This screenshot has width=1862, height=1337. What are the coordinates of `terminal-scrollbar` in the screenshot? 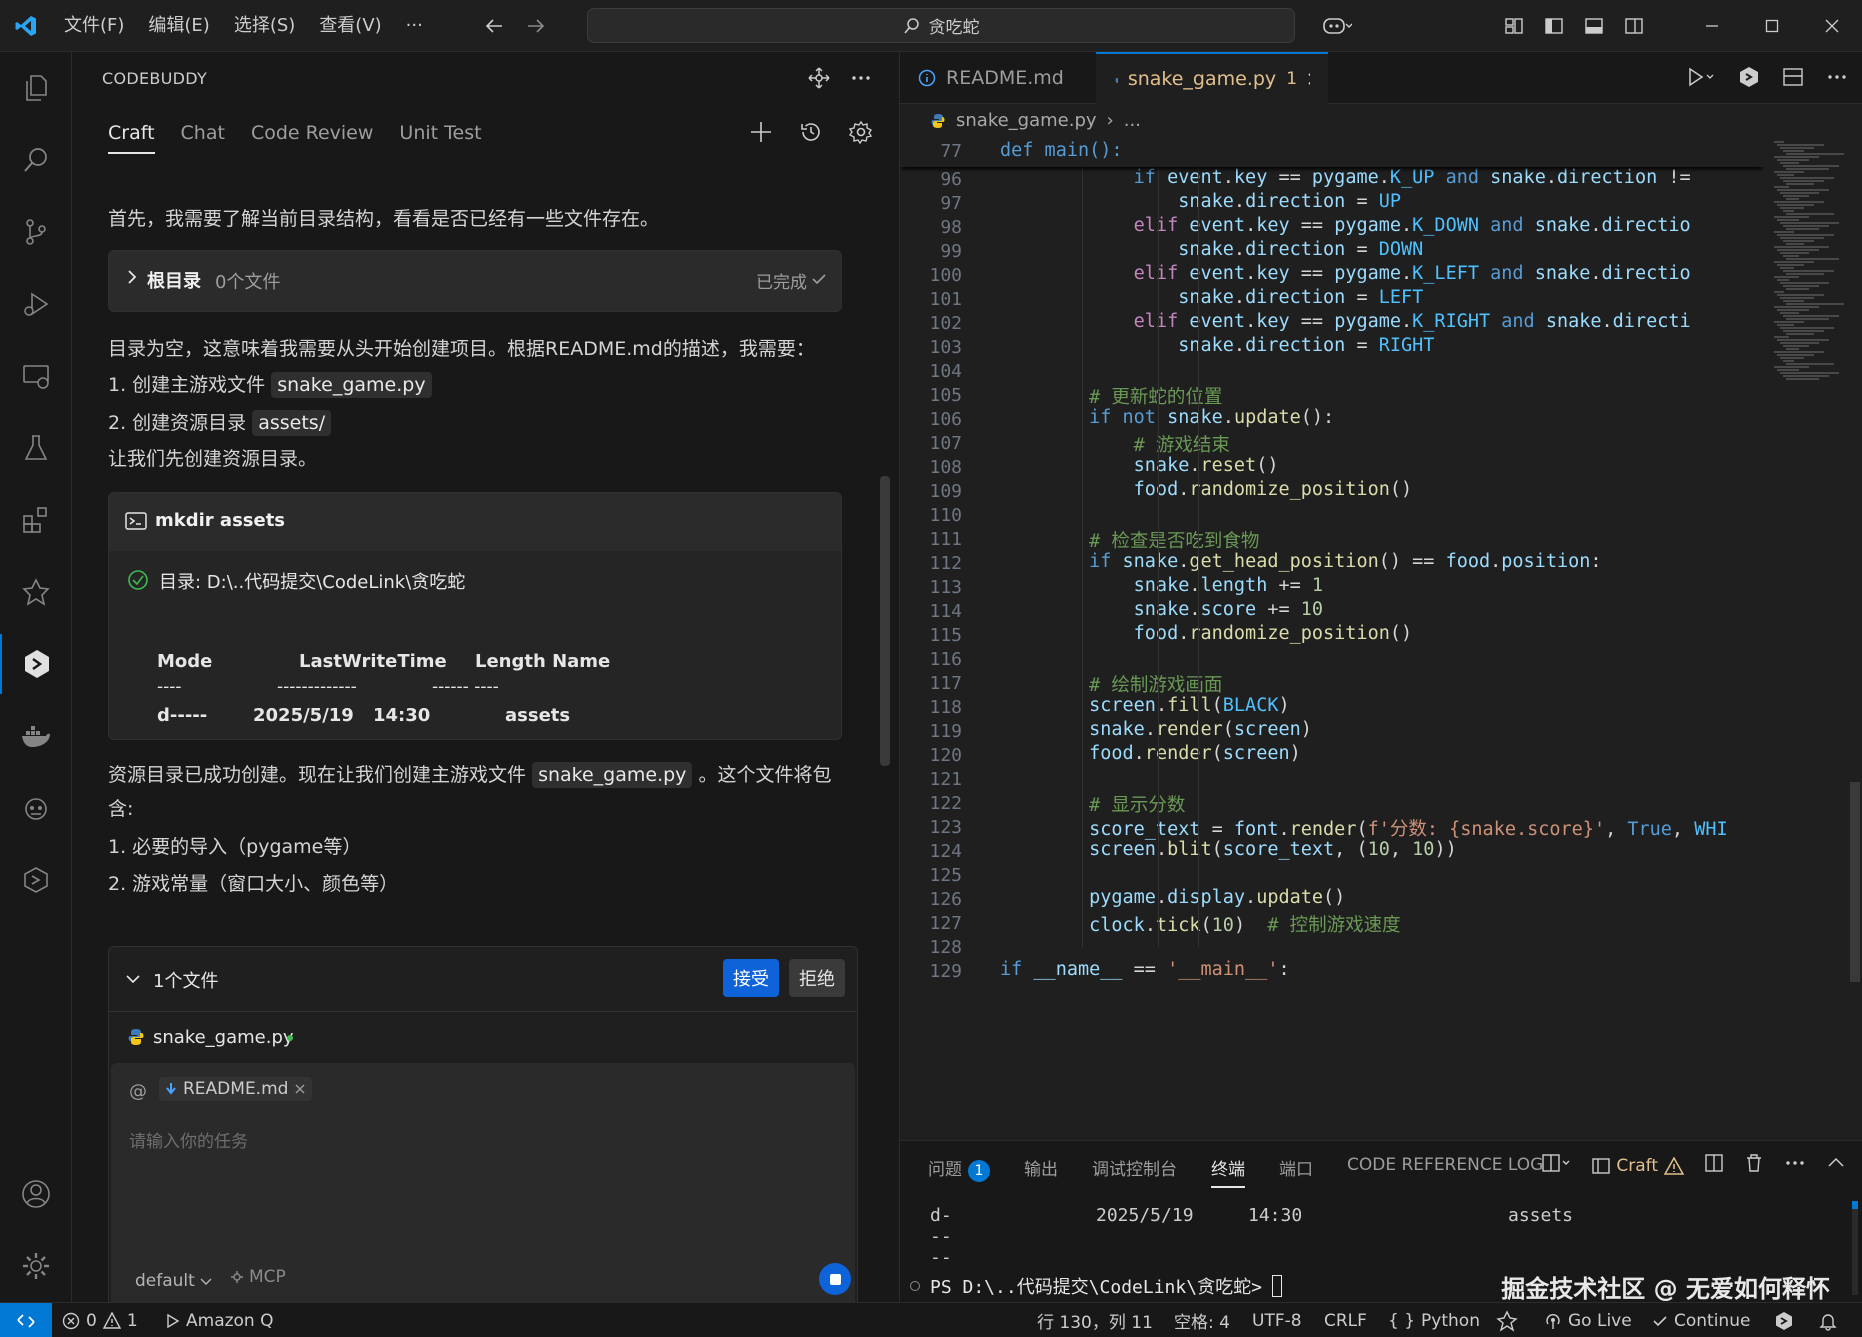 It's located at (1855, 1248).